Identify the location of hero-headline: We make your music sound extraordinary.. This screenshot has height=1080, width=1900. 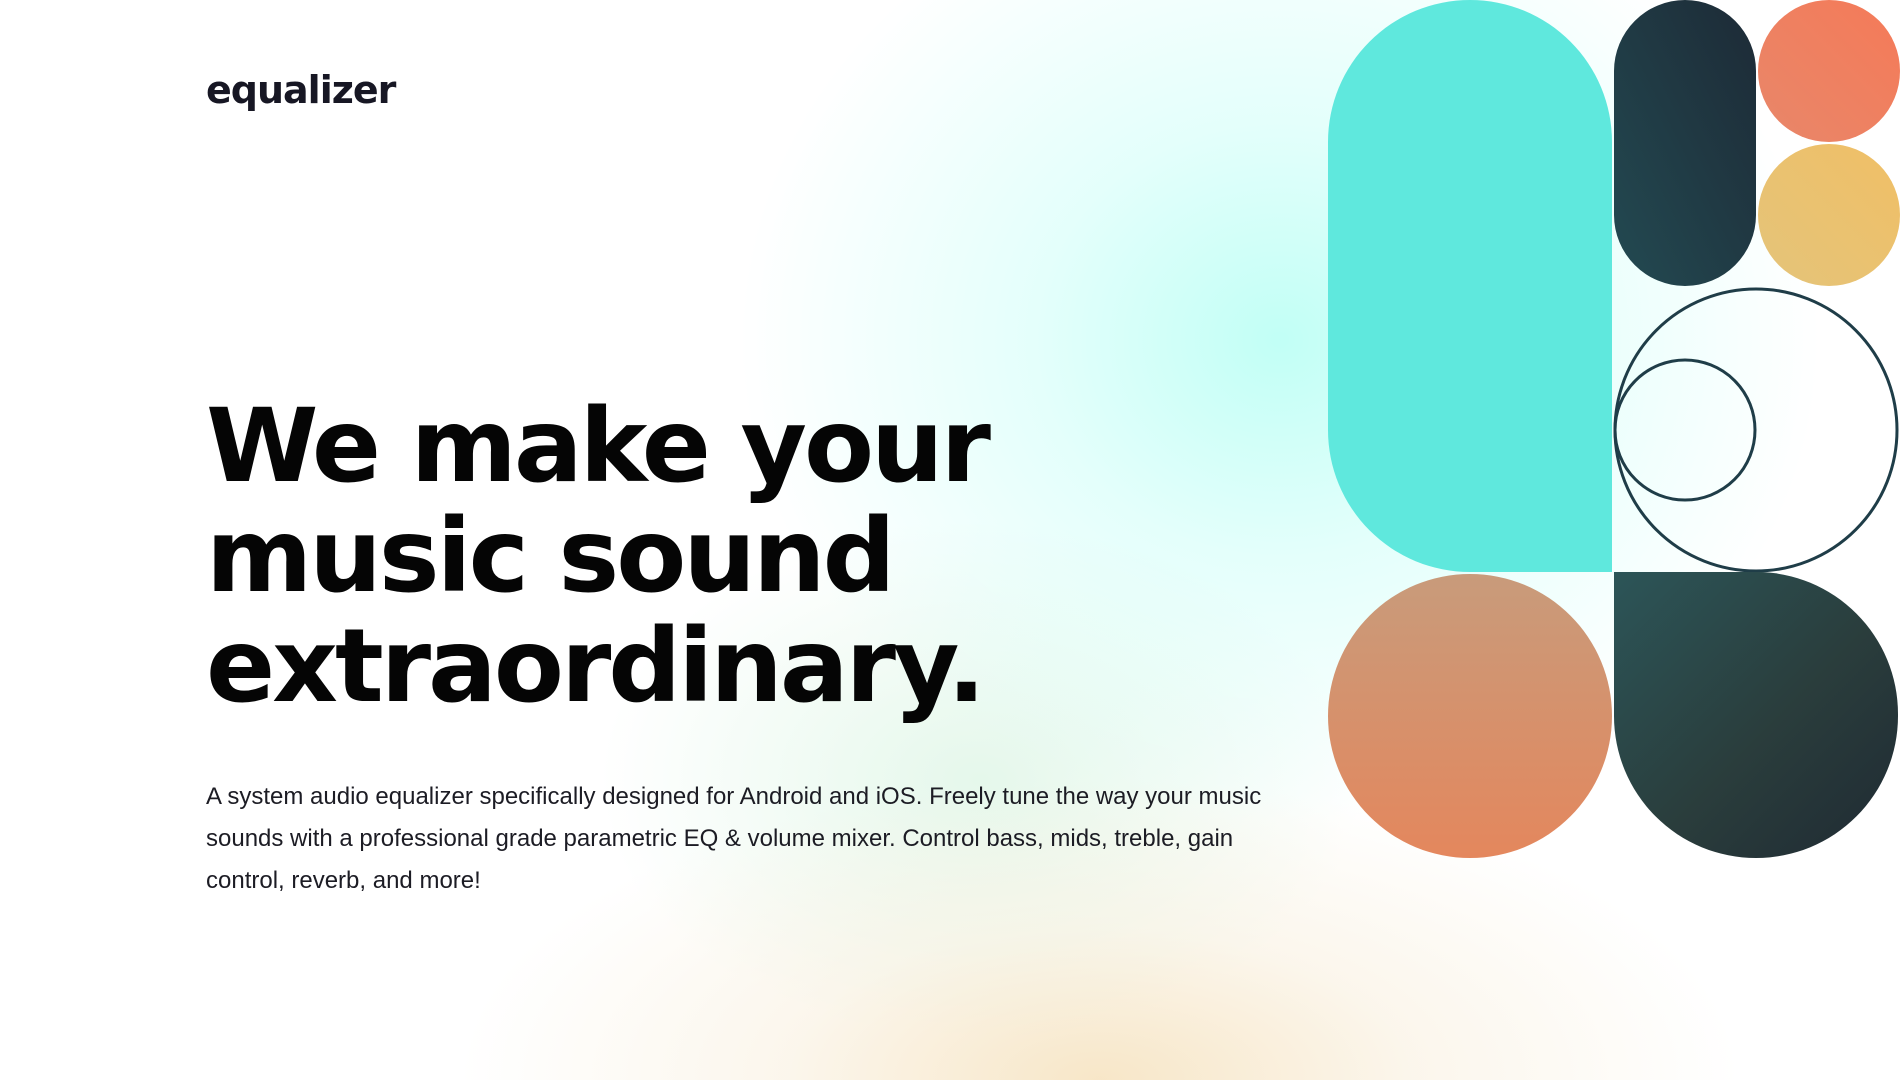
(598, 556).